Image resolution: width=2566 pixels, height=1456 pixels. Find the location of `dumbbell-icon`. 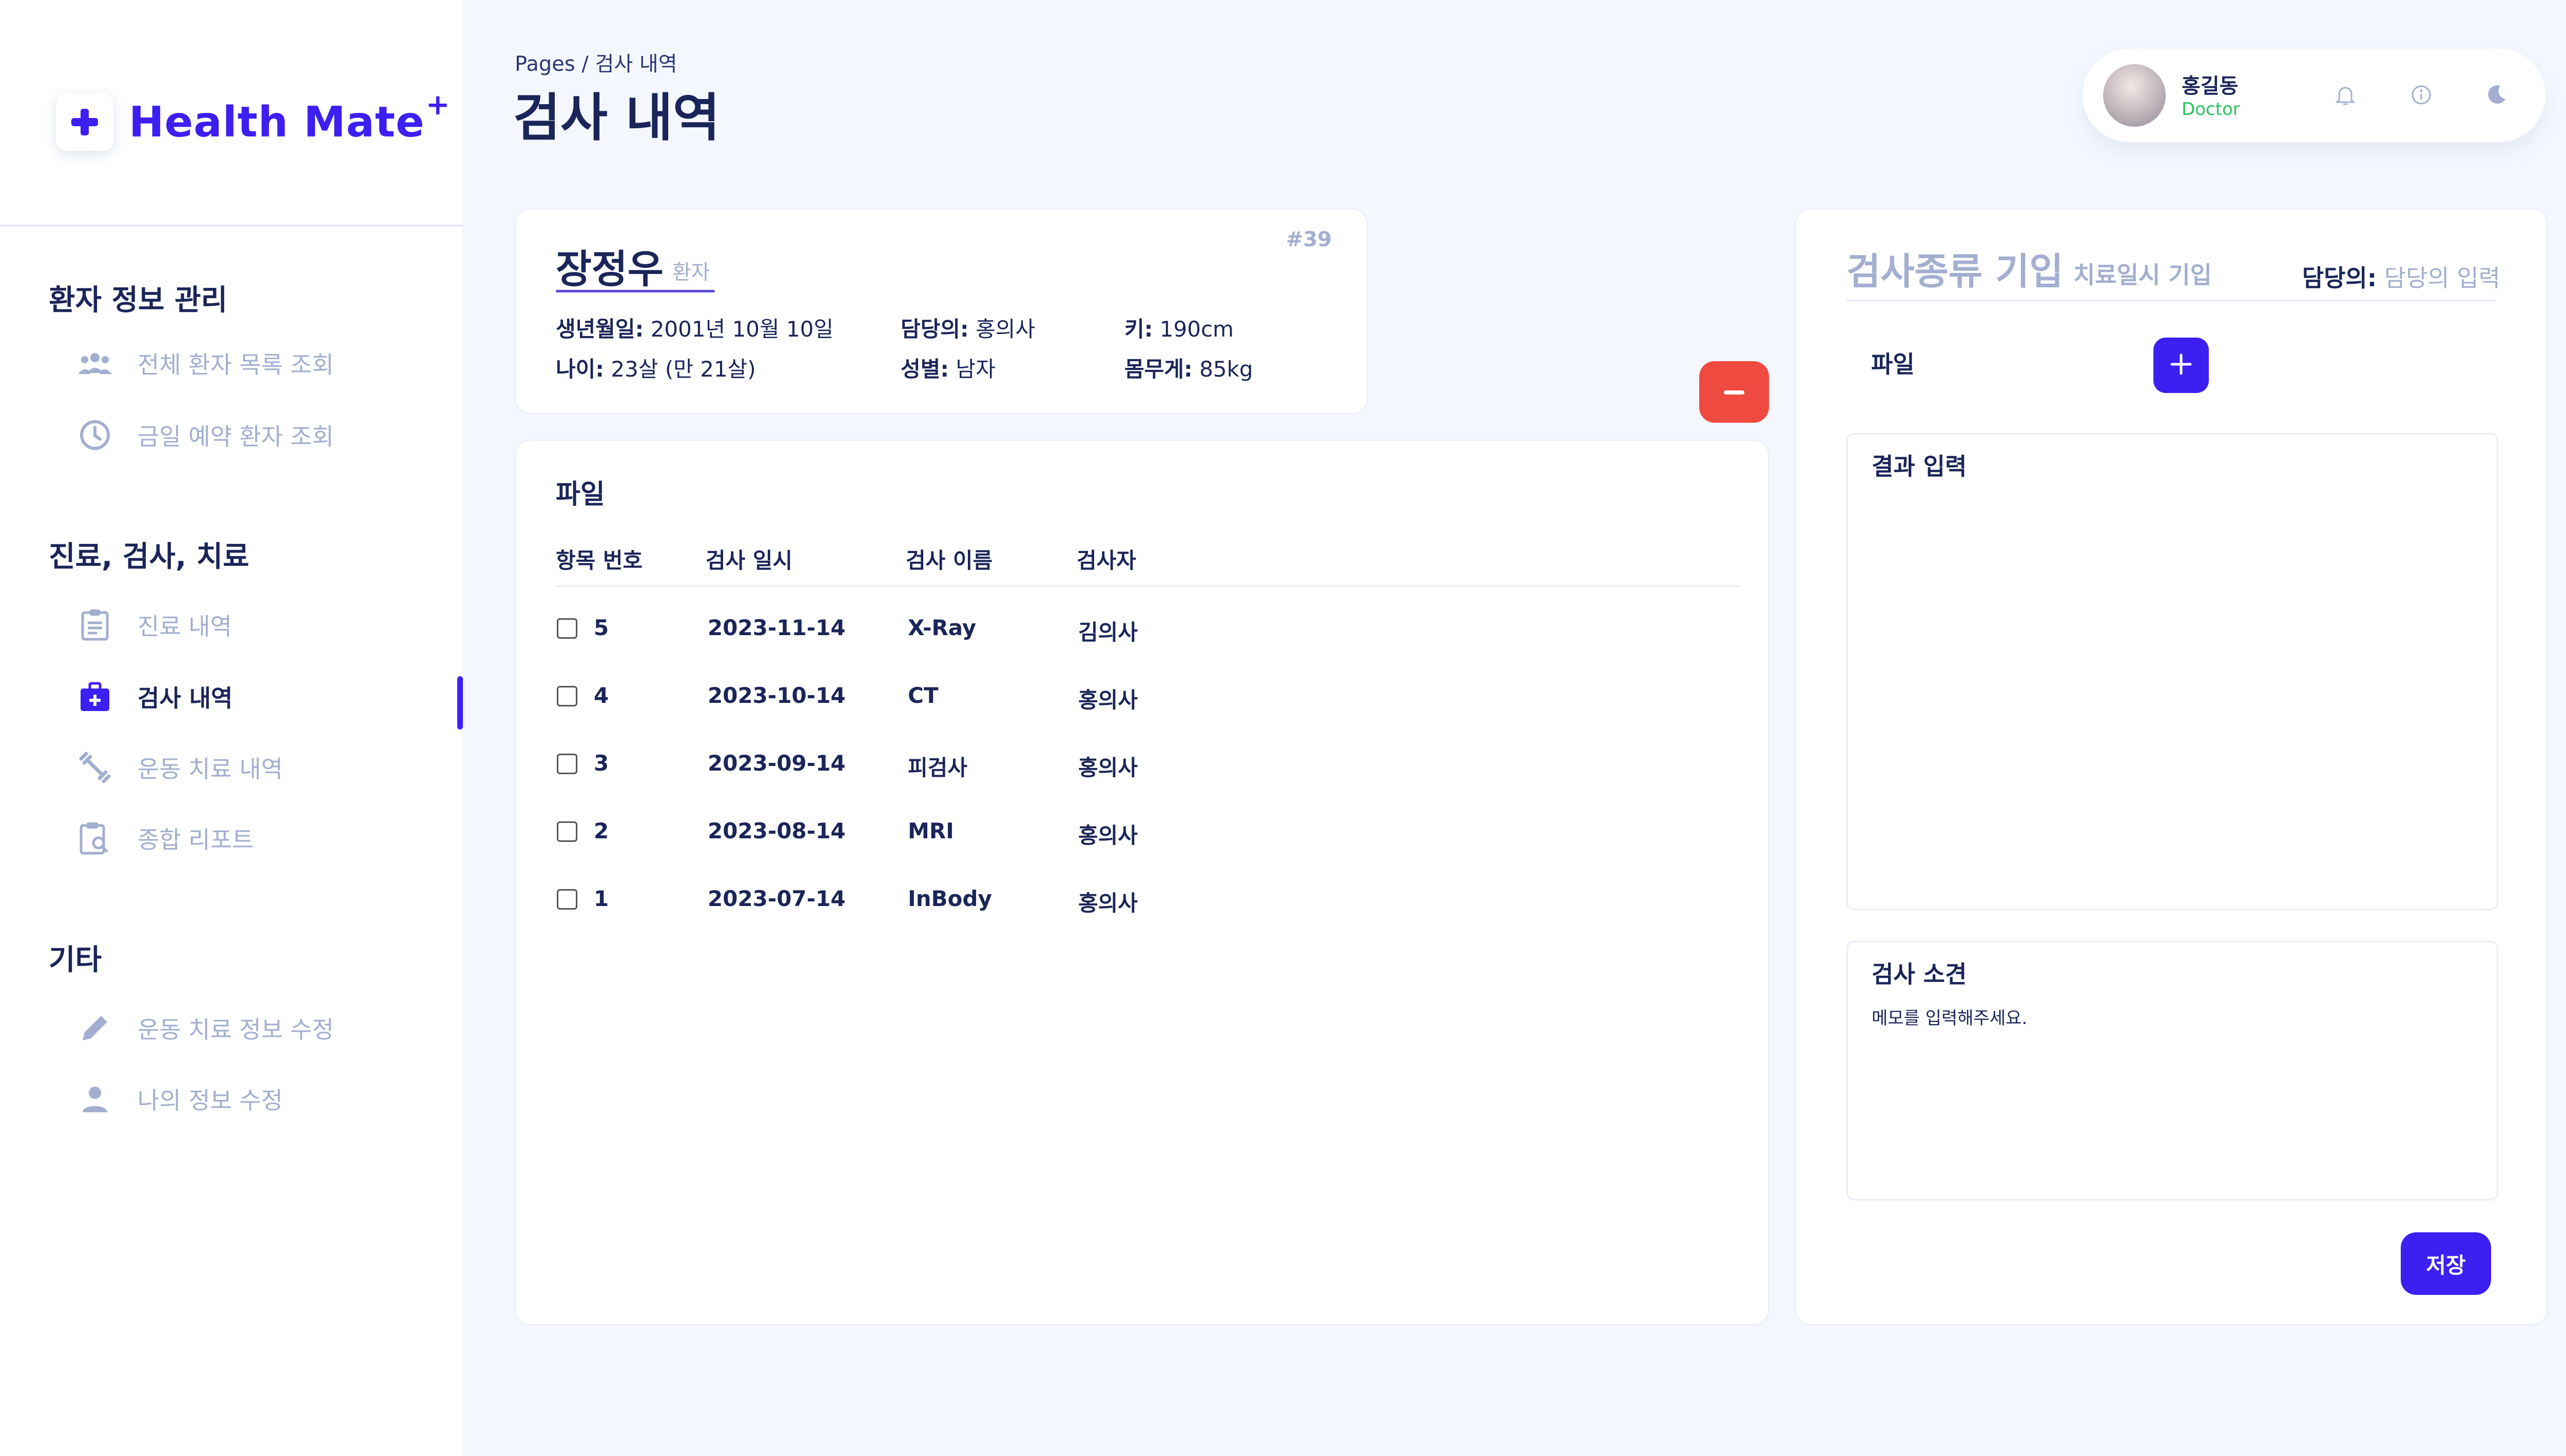

dumbbell-icon is located at coordinates (95, 767).